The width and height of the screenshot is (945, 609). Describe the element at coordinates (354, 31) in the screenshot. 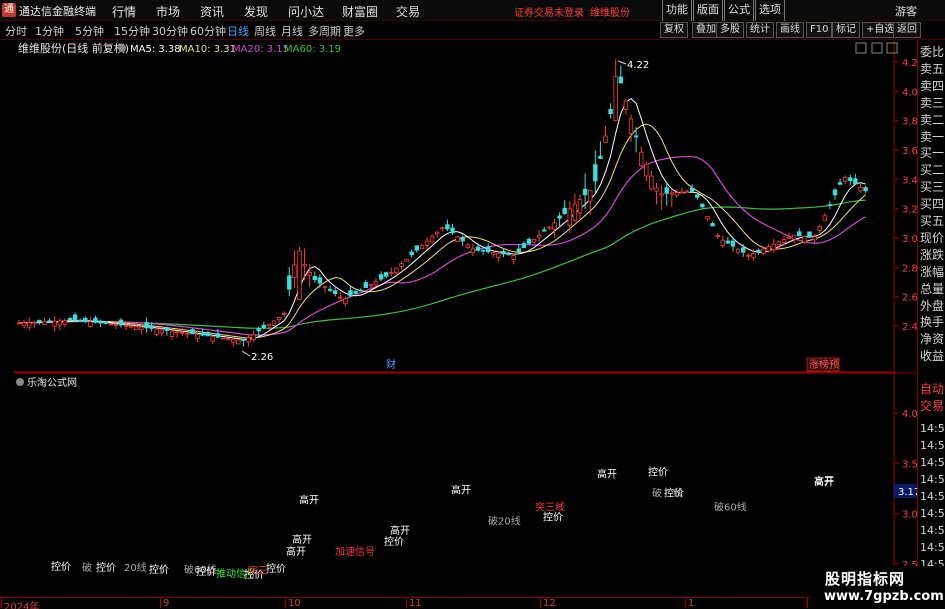

I see `period-more: 更多` at that location.